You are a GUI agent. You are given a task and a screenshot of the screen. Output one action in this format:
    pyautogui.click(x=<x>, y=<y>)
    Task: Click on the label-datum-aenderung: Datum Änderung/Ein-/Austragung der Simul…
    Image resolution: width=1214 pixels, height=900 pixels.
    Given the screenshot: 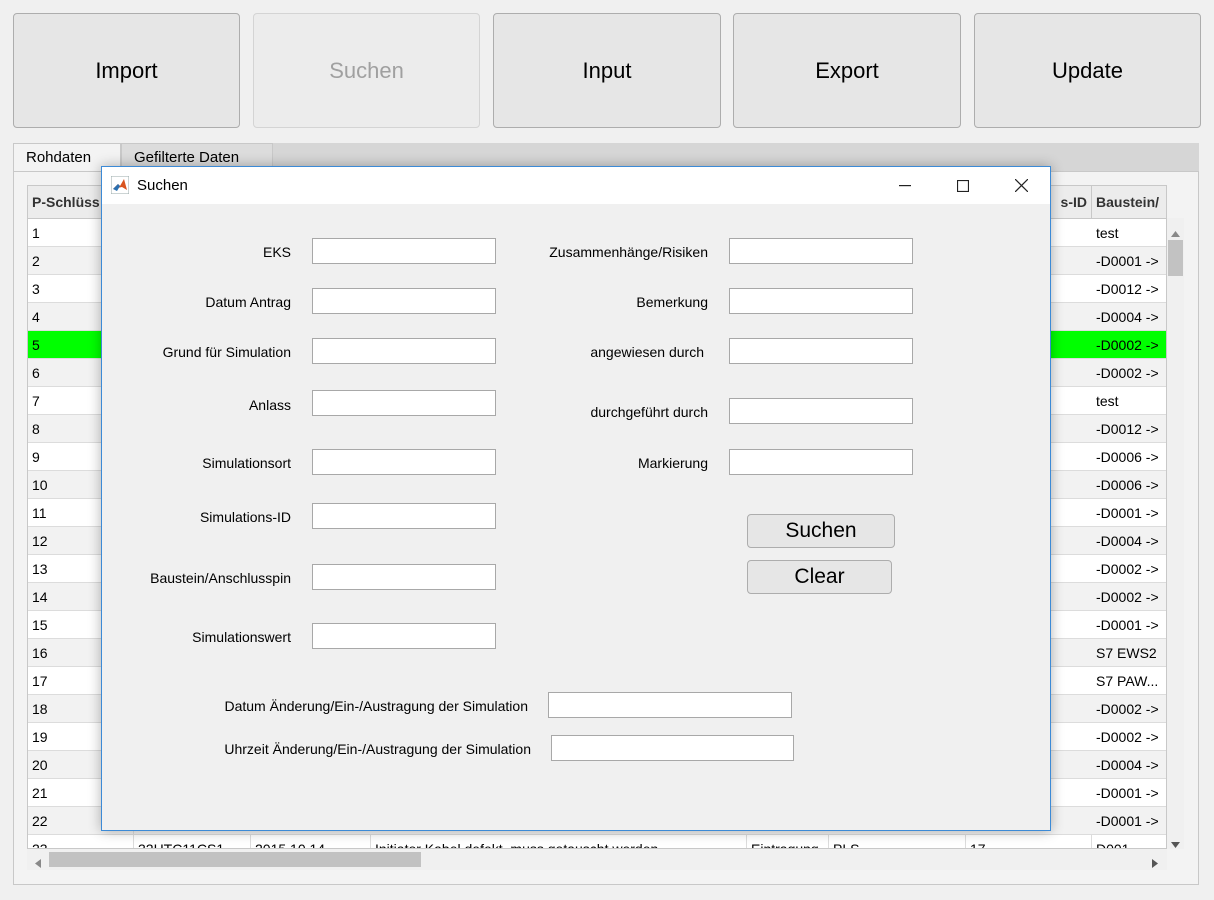 What is the action you would take?
    pyautogui.click(x=376, y=706)
    